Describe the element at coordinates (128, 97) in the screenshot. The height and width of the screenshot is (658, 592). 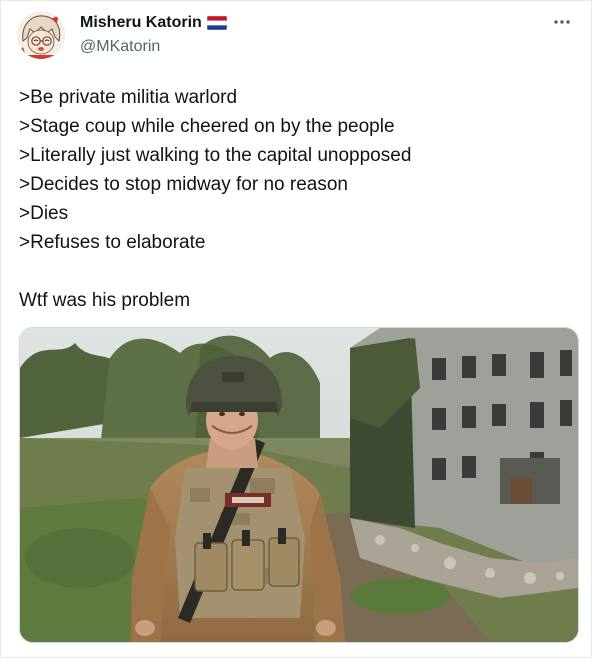
I see `tweet-line: >Be private militia warlord` at that location.